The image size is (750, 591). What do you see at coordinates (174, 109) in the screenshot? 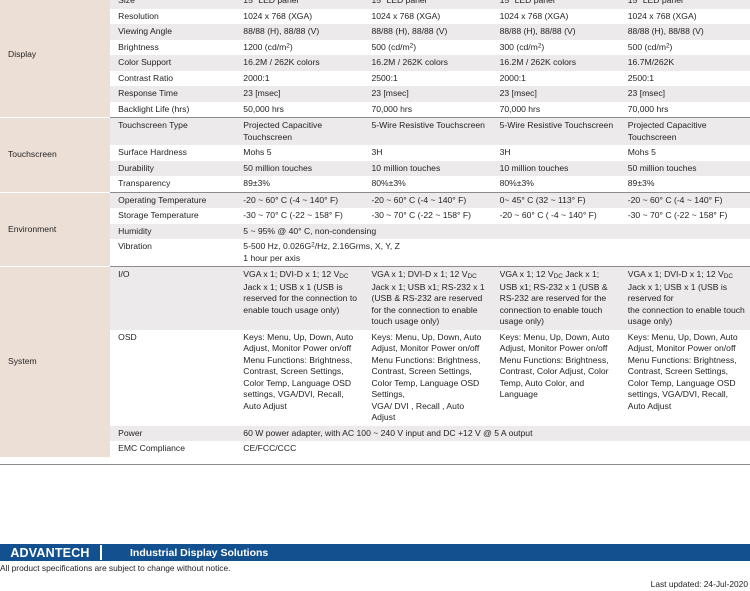
I see `spec-label-cell: Backlight Life (hrs)` at bounding box center [174, 109].